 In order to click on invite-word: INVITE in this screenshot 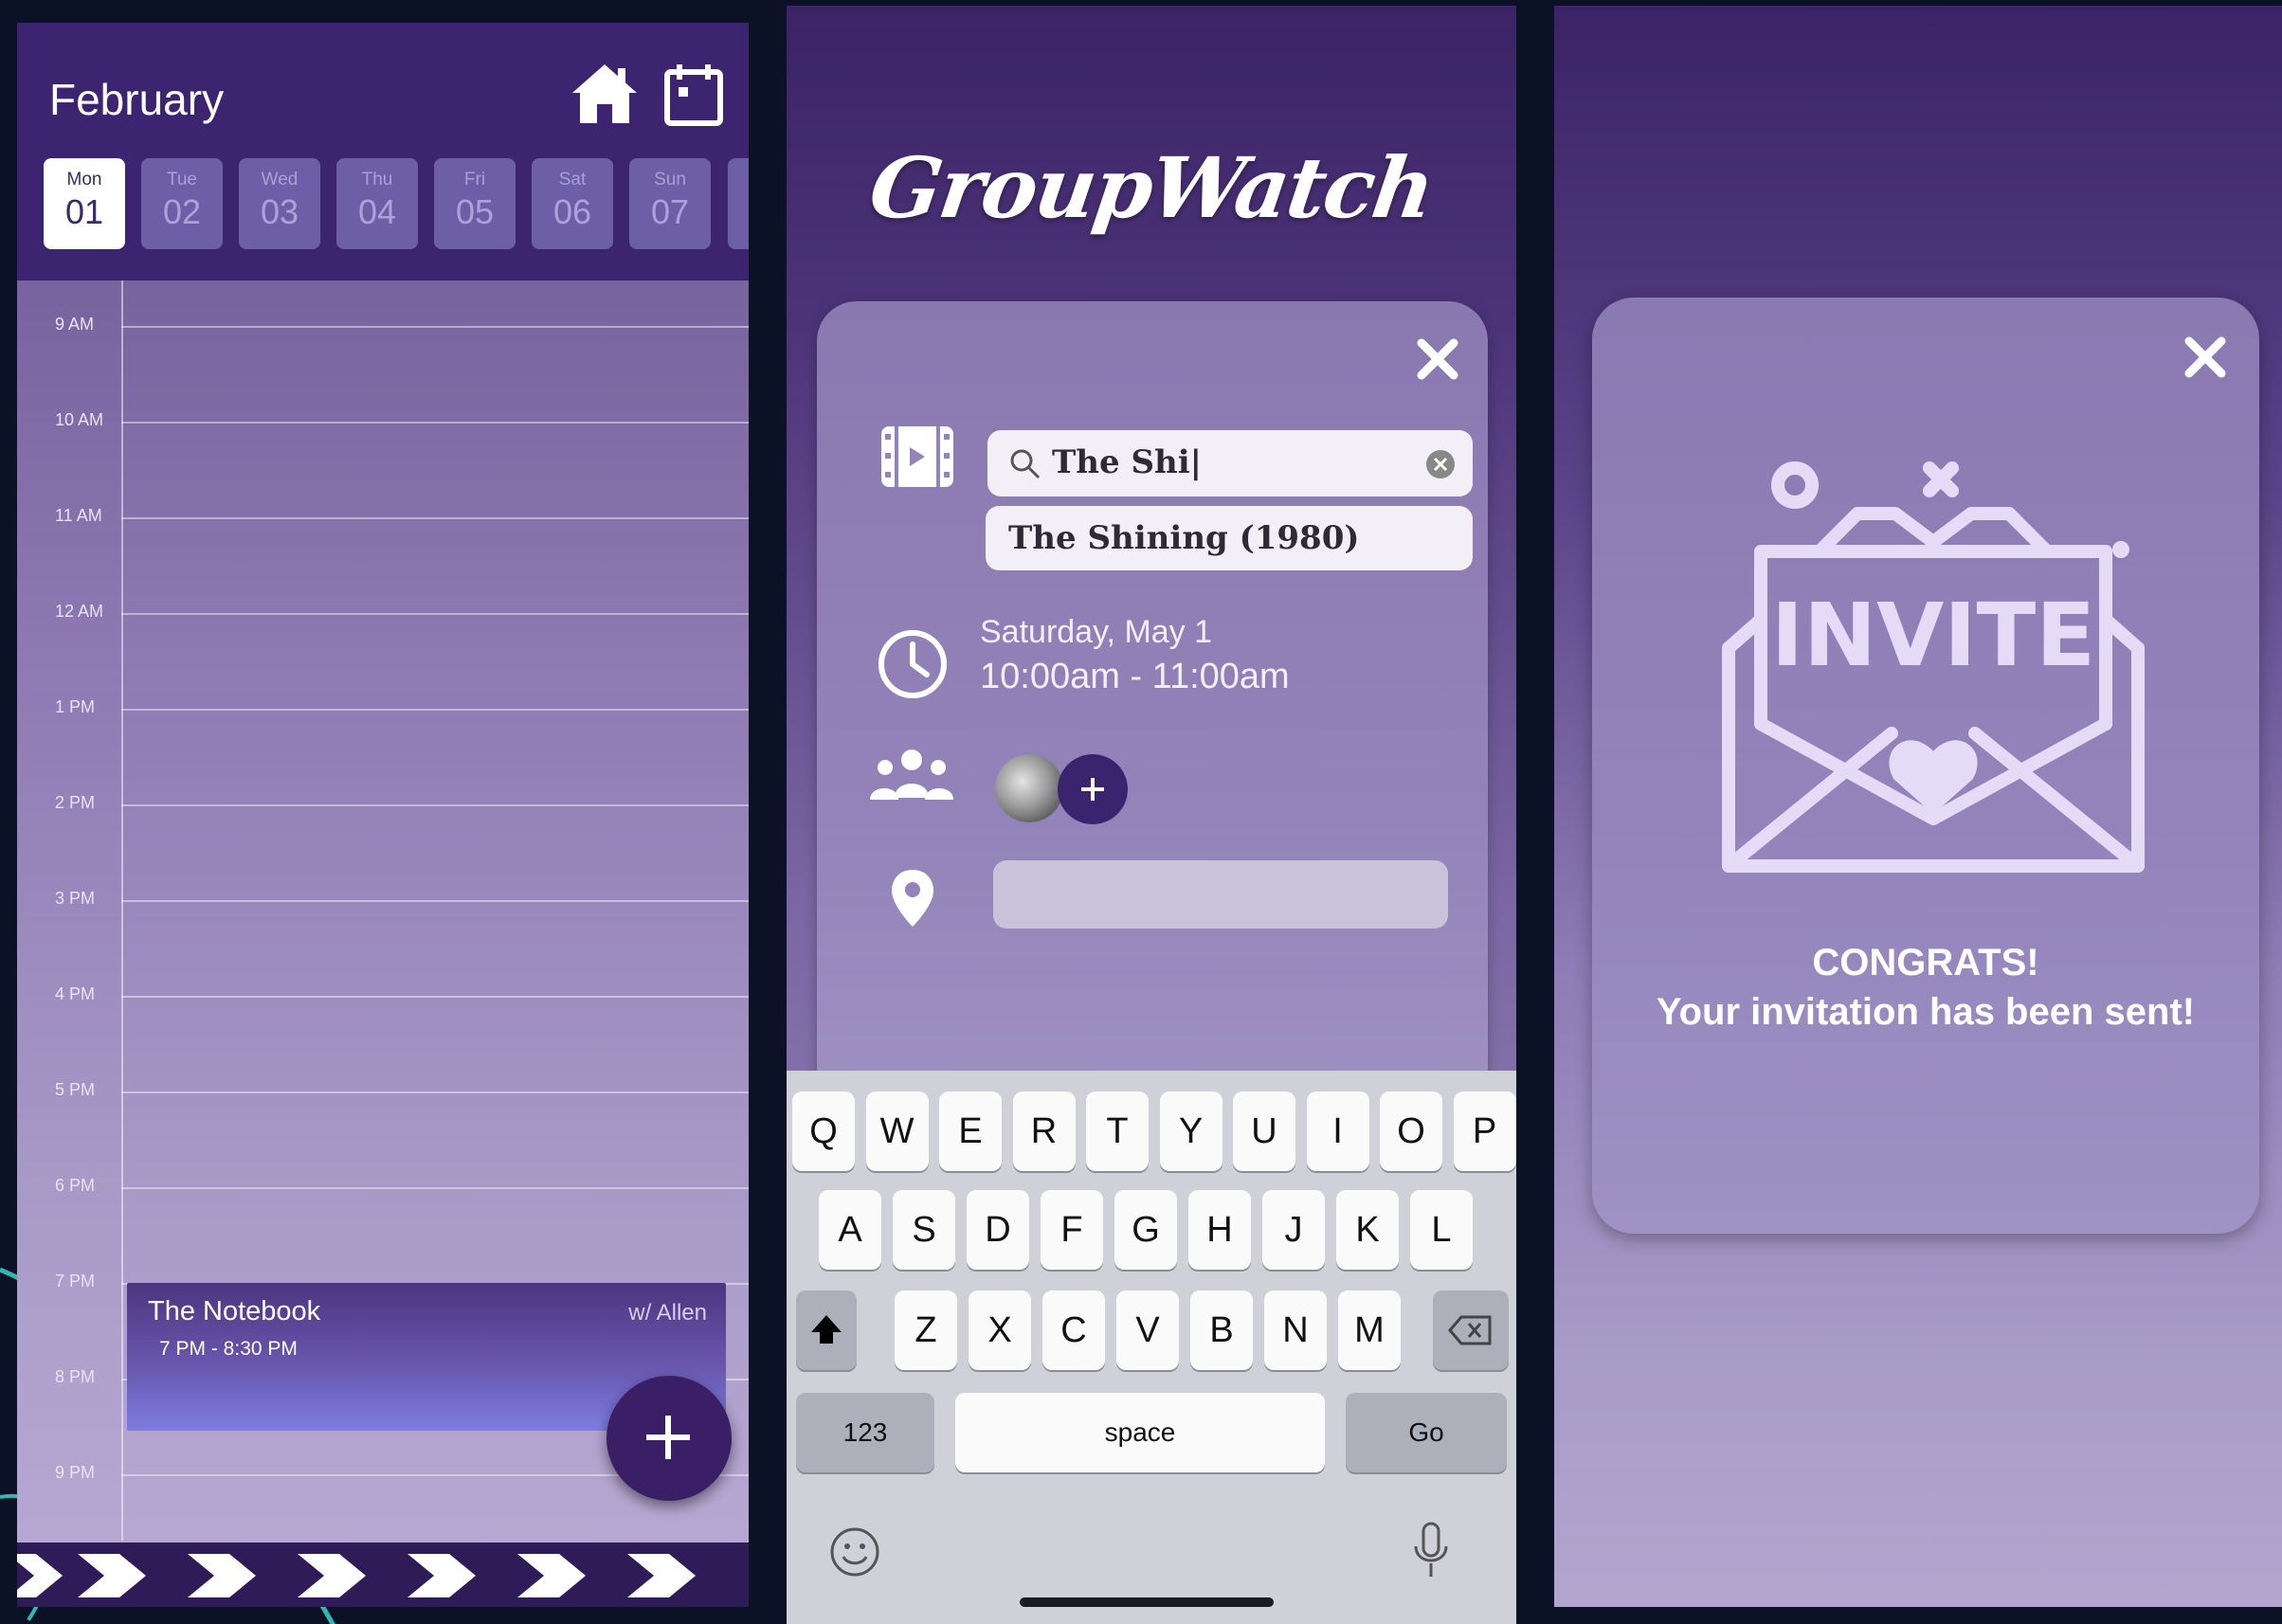, I will do `click(1933, 635)`.